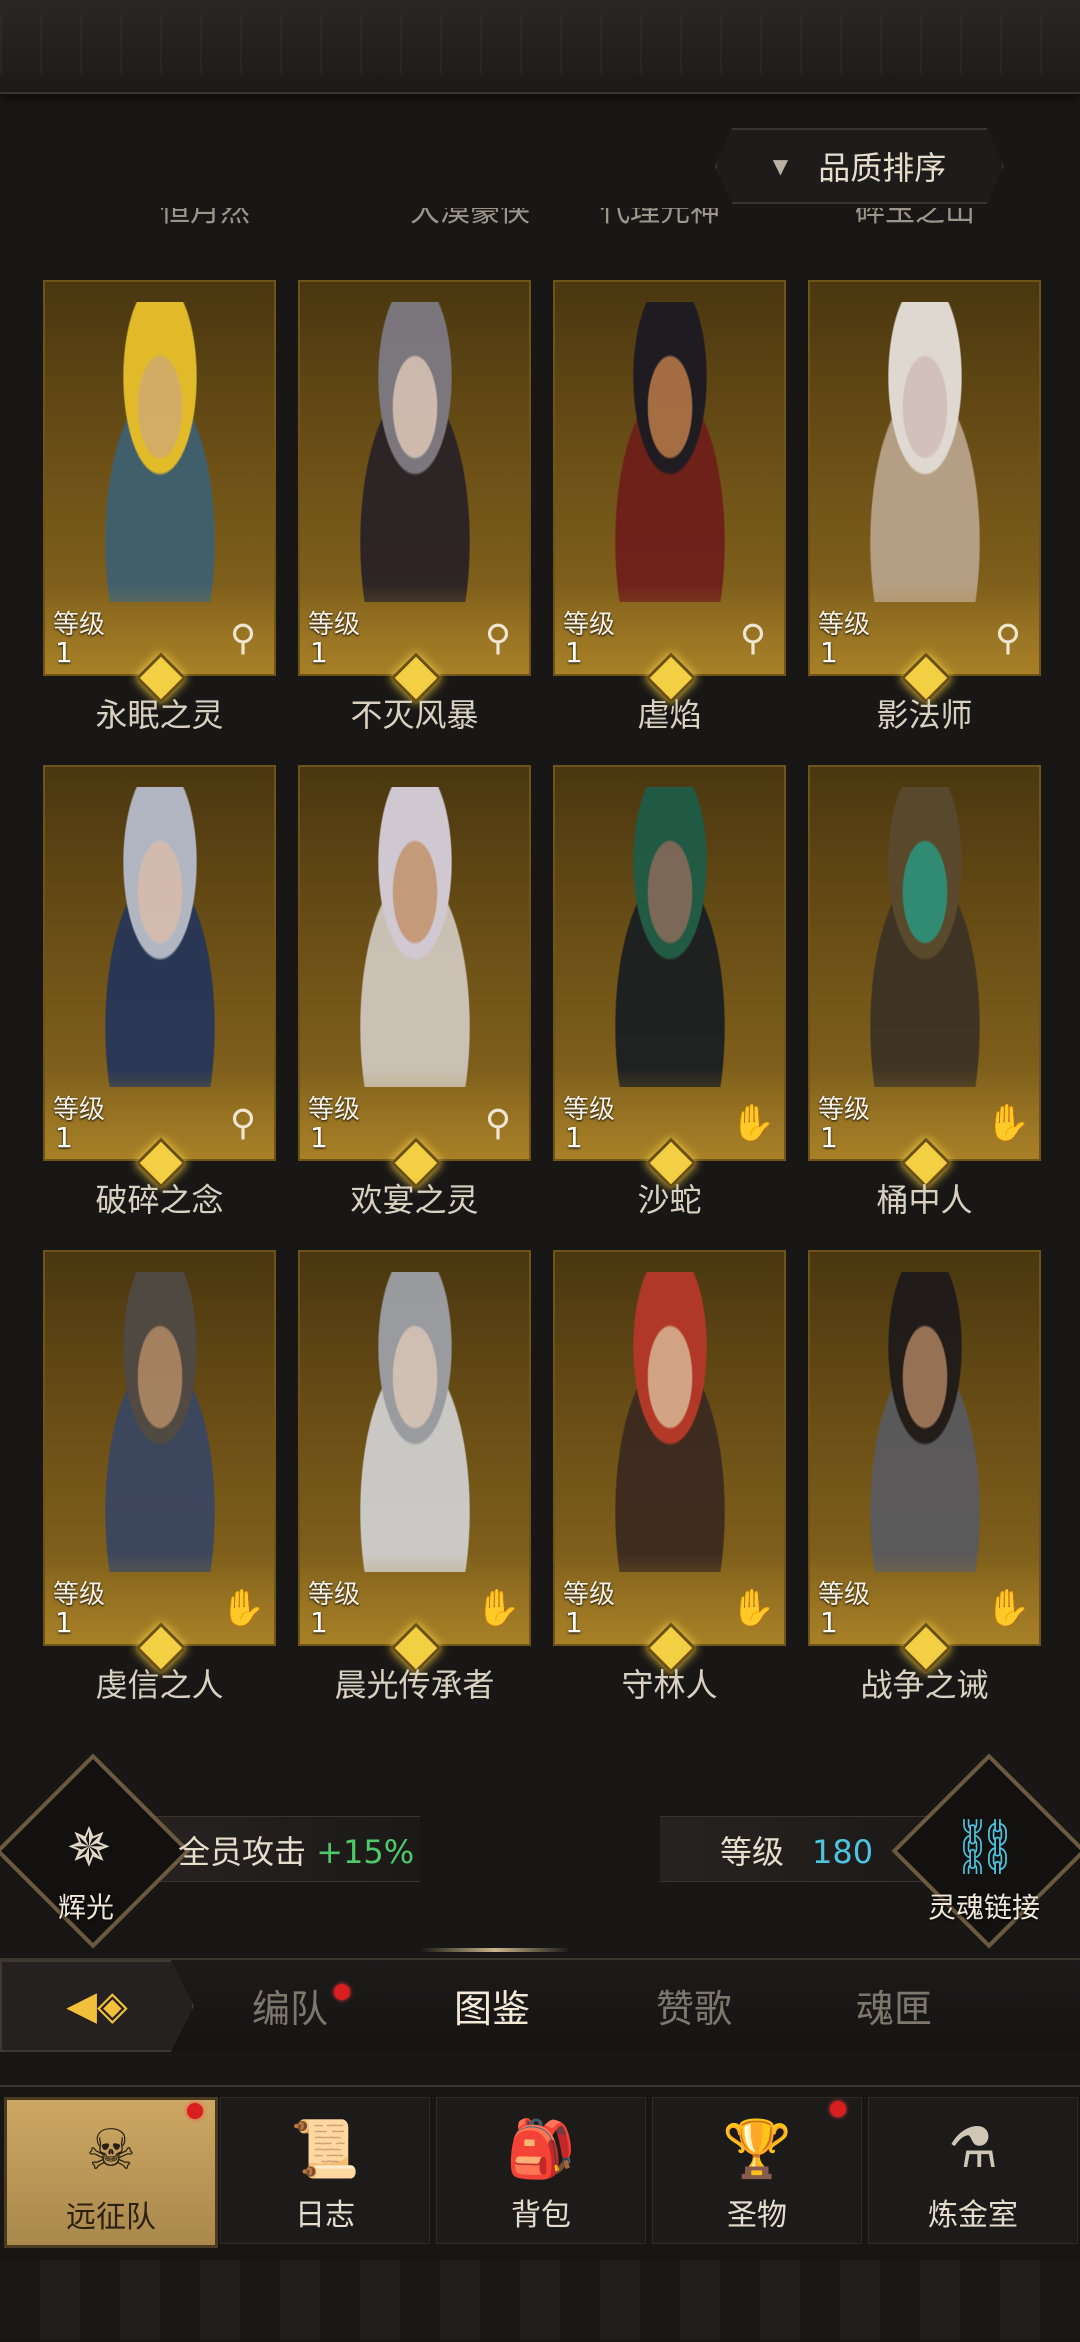 The image size is (1080, 2342). I want to click on hero-card: 等级 1 ✋ 守林人, so click(669, 1477).